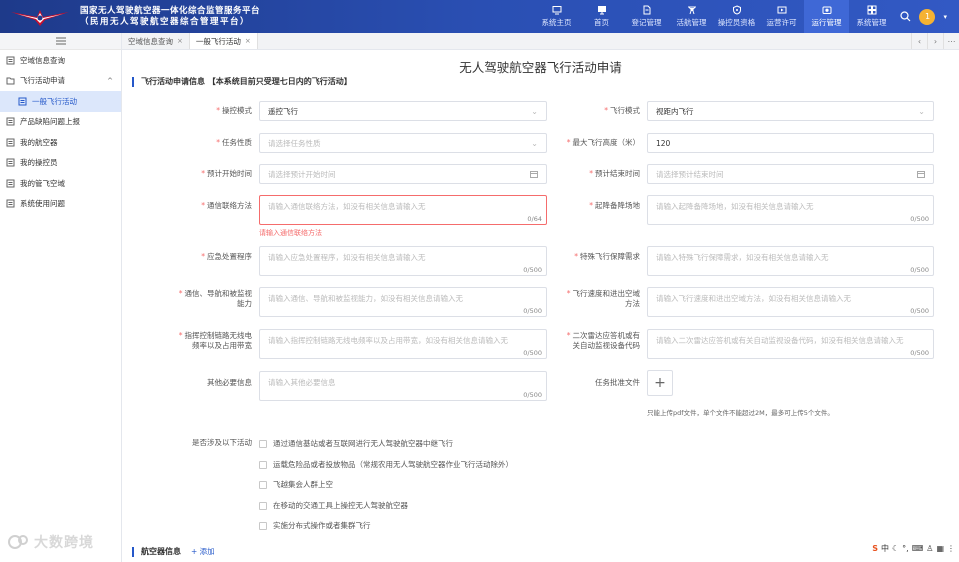 The height and width of the screenshot is (562, 959). What do you see at coordinates (790, 302) in the screenshot?
I see `speed-airspace-textarea: 请输入飞行速度和进出空域方法，如没有相关信息请输入无 0/500` at bounding box center [790, 302].